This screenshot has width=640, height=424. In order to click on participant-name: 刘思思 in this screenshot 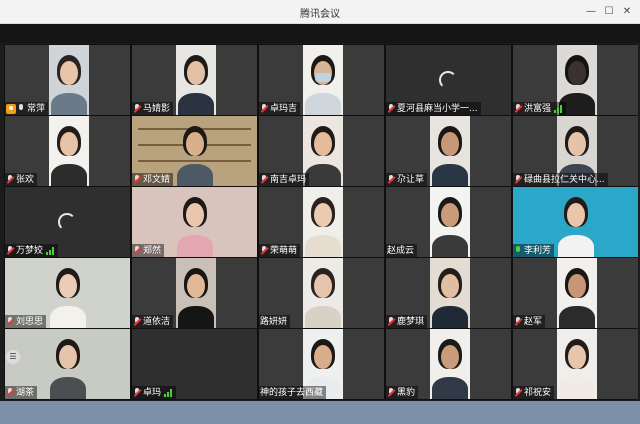, I will do `click(30, 321)`.